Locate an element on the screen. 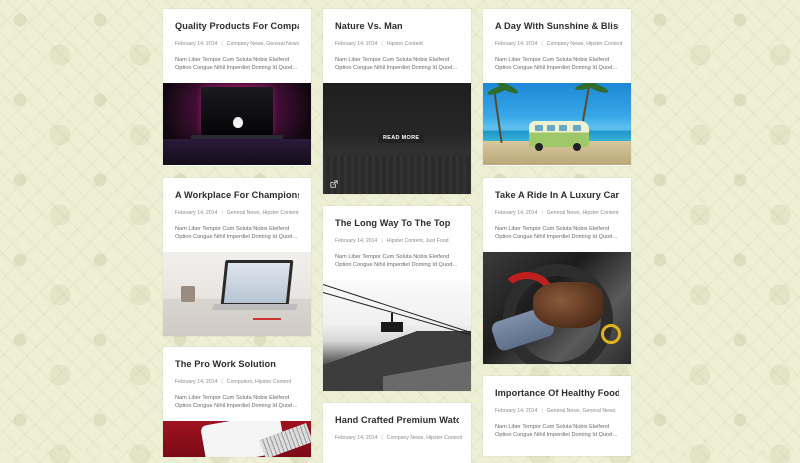  post-title: A Day With Sunshine & Bliss is located at coordinates (557, 26).